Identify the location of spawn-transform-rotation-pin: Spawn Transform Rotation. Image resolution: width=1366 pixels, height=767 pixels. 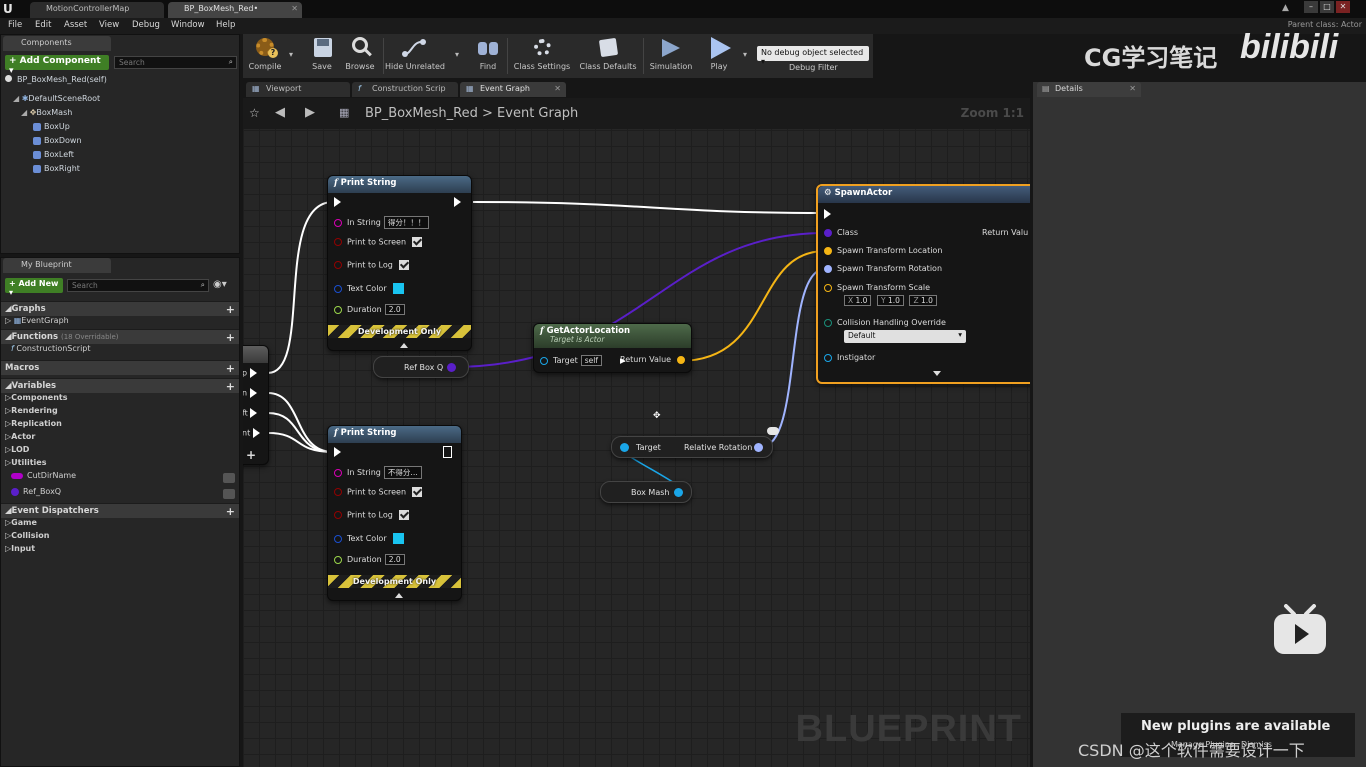
(883, 268).